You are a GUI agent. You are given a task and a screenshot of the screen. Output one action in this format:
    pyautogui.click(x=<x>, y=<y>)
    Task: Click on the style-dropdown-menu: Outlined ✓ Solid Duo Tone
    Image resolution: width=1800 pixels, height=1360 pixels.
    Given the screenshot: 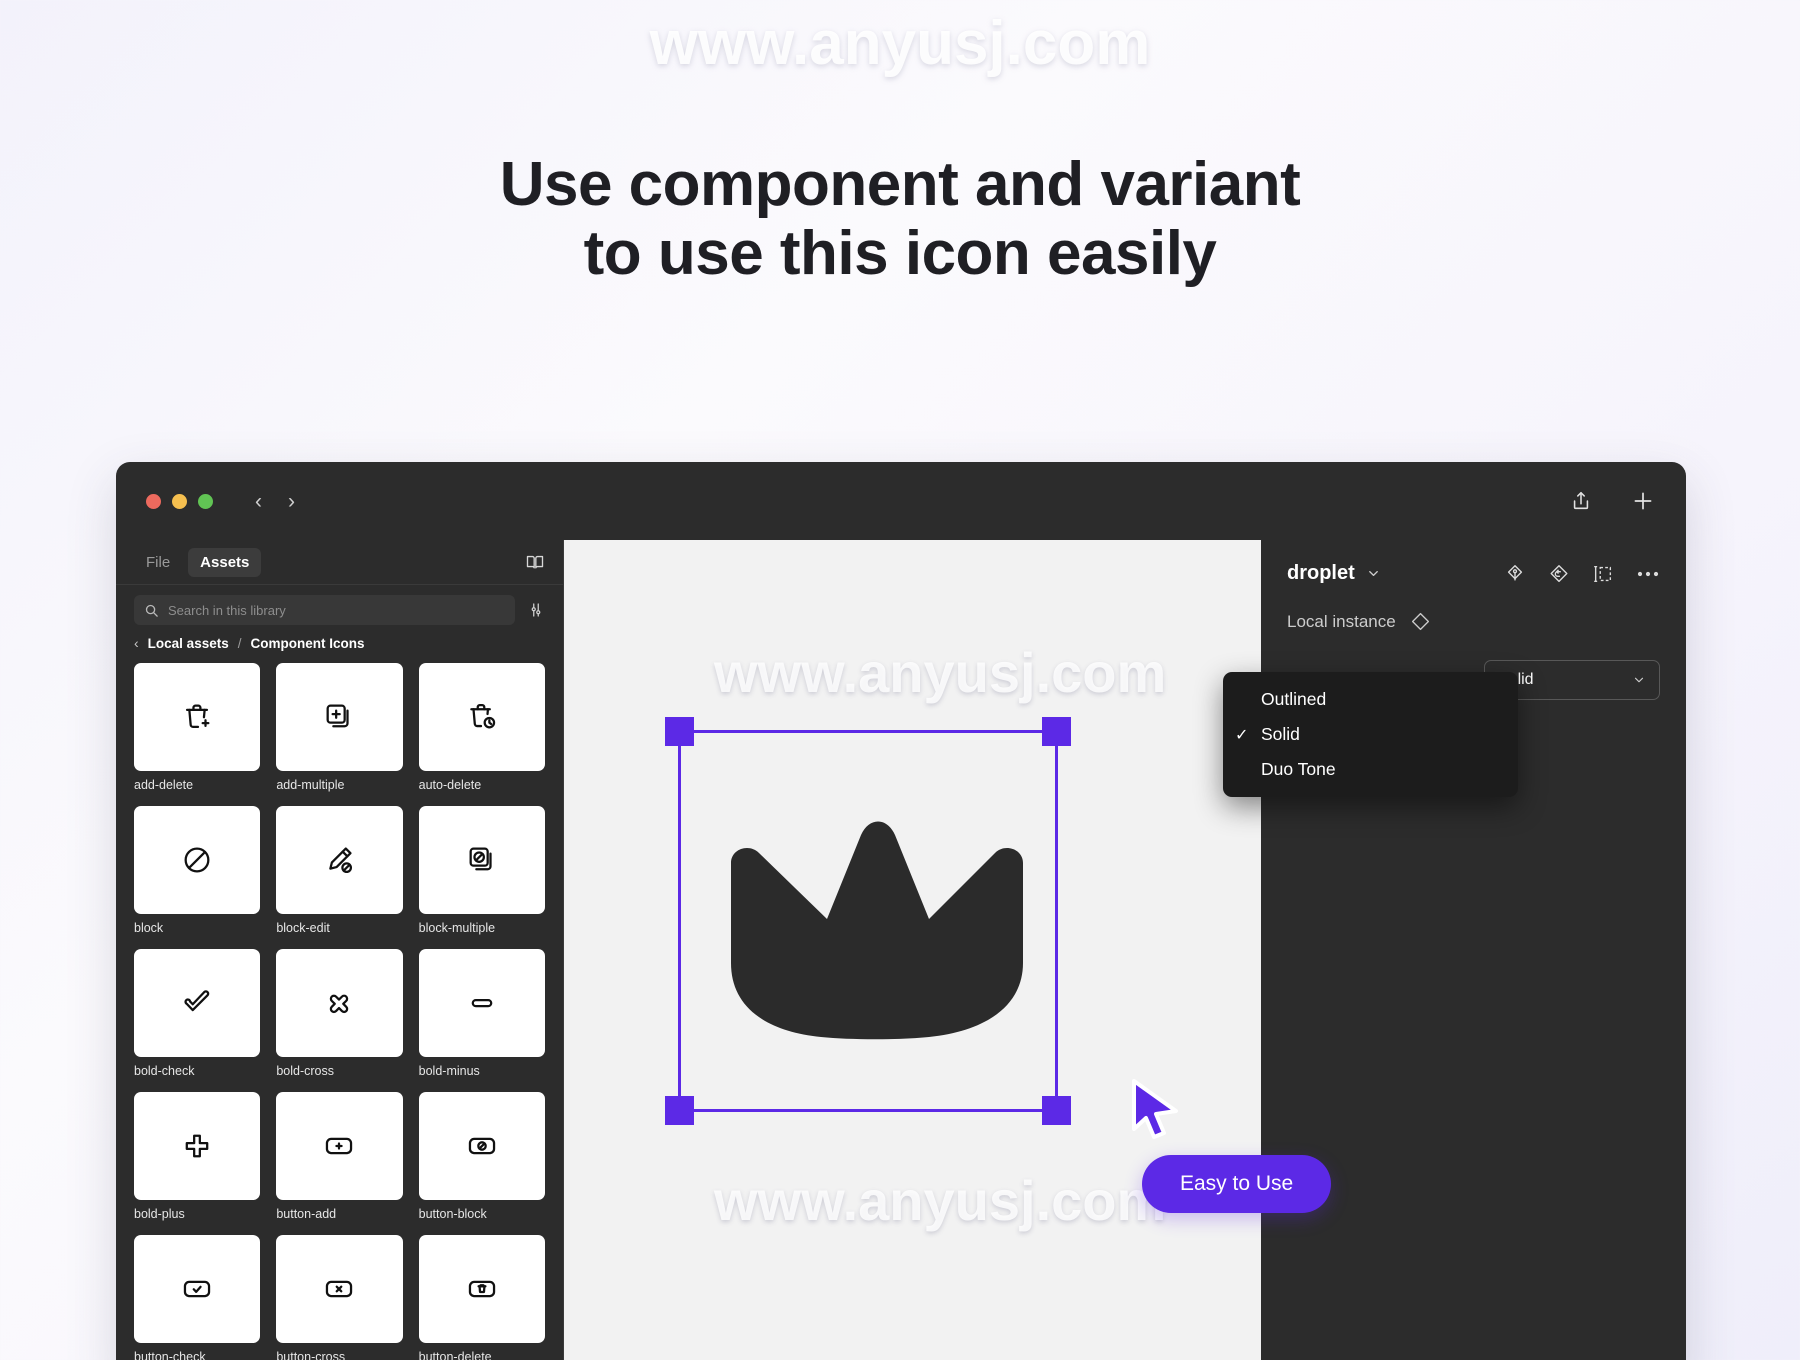 What is the action you would take?
    pyautogui.click(x=1370, y=734)
    